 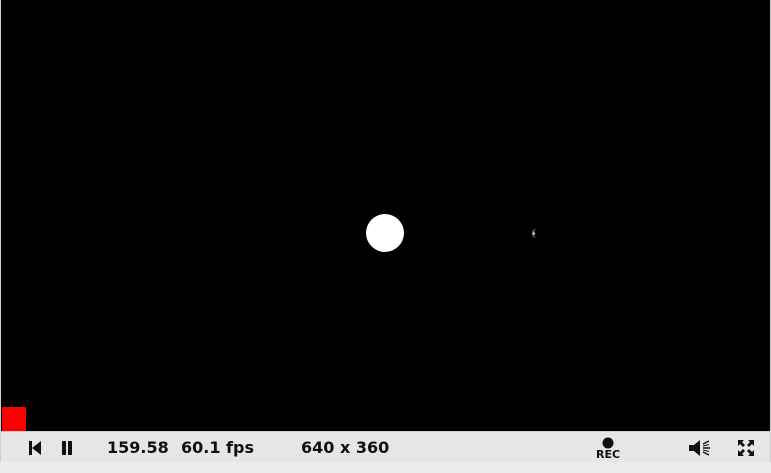 I want to click on volume-icon, so click(x=699, y=447).